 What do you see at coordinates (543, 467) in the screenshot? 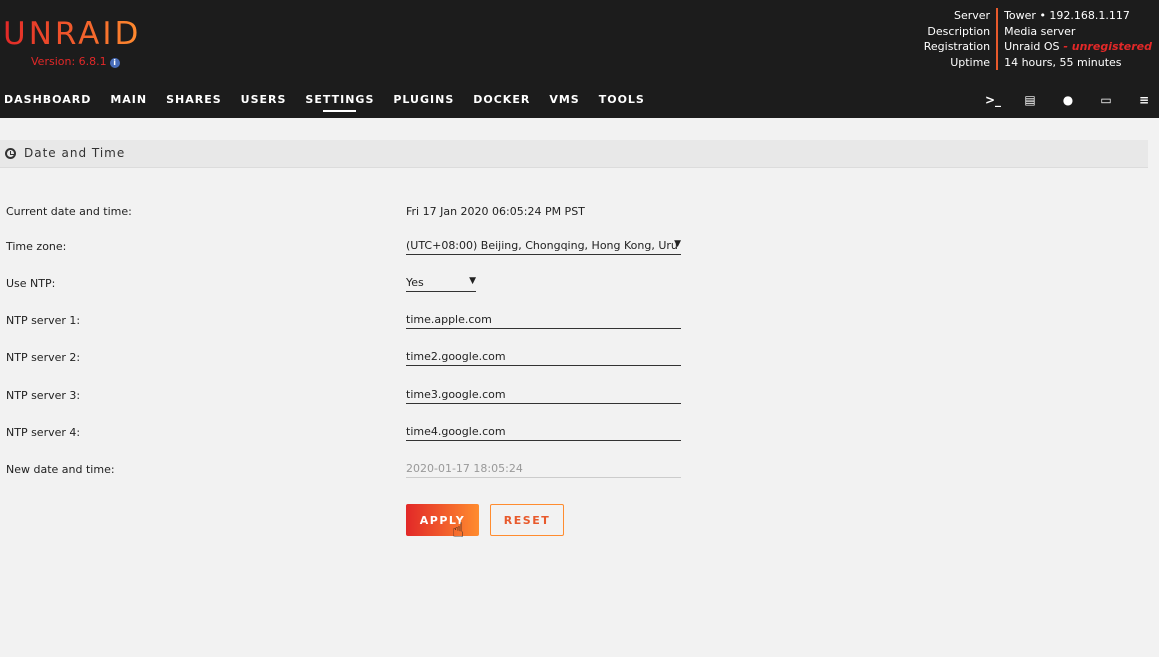
I see `new-date-input: 2020-01-17 18:05:24` at bounding box center [543, 467].